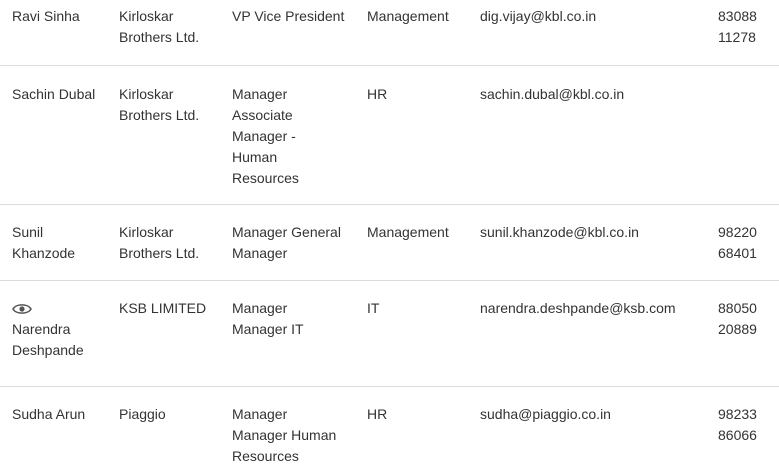 This screenshot has height=468, width=779. What do you see at coordinates (737, 329) in the screenshot?
I see `phone-line: 20889` at bounding box center [737, 329].